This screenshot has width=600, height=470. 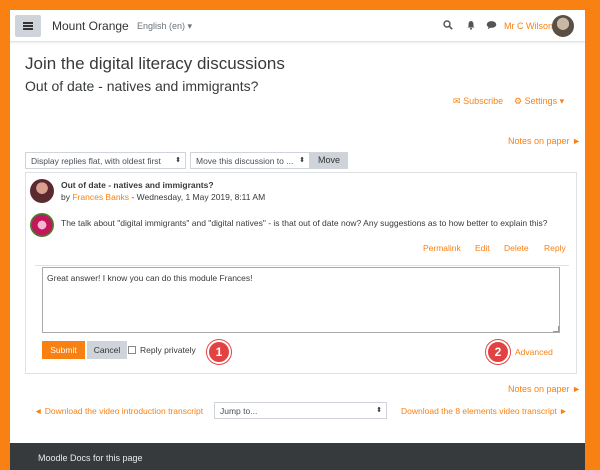 I want to click on moodle-docs-link: Moodle Docs for this page, so click(x=93, y=460).